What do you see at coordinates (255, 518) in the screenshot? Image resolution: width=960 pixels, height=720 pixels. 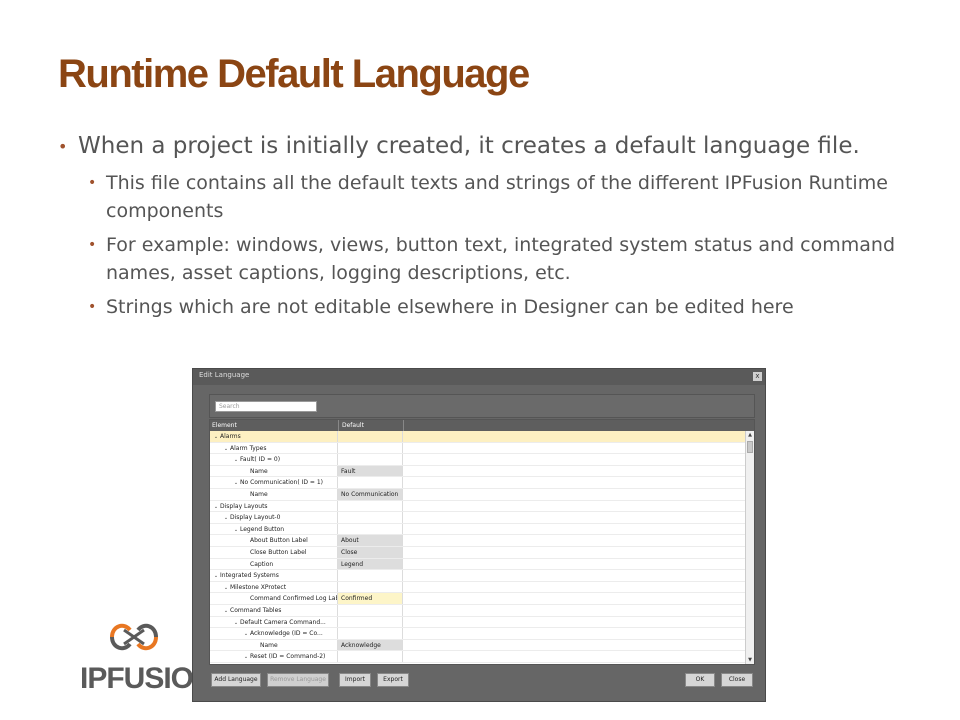 I see `element-label: Display Layout-0` at bounding box center [255, 518].